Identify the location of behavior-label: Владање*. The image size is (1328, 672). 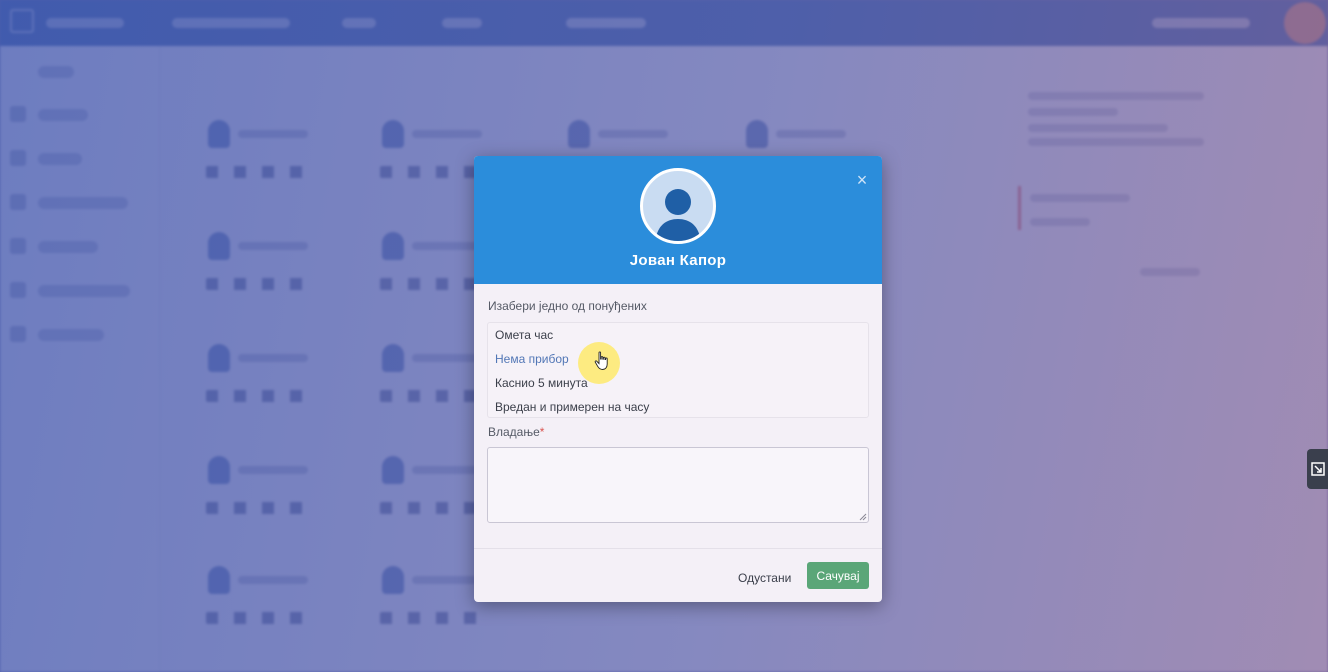
(516, 432).